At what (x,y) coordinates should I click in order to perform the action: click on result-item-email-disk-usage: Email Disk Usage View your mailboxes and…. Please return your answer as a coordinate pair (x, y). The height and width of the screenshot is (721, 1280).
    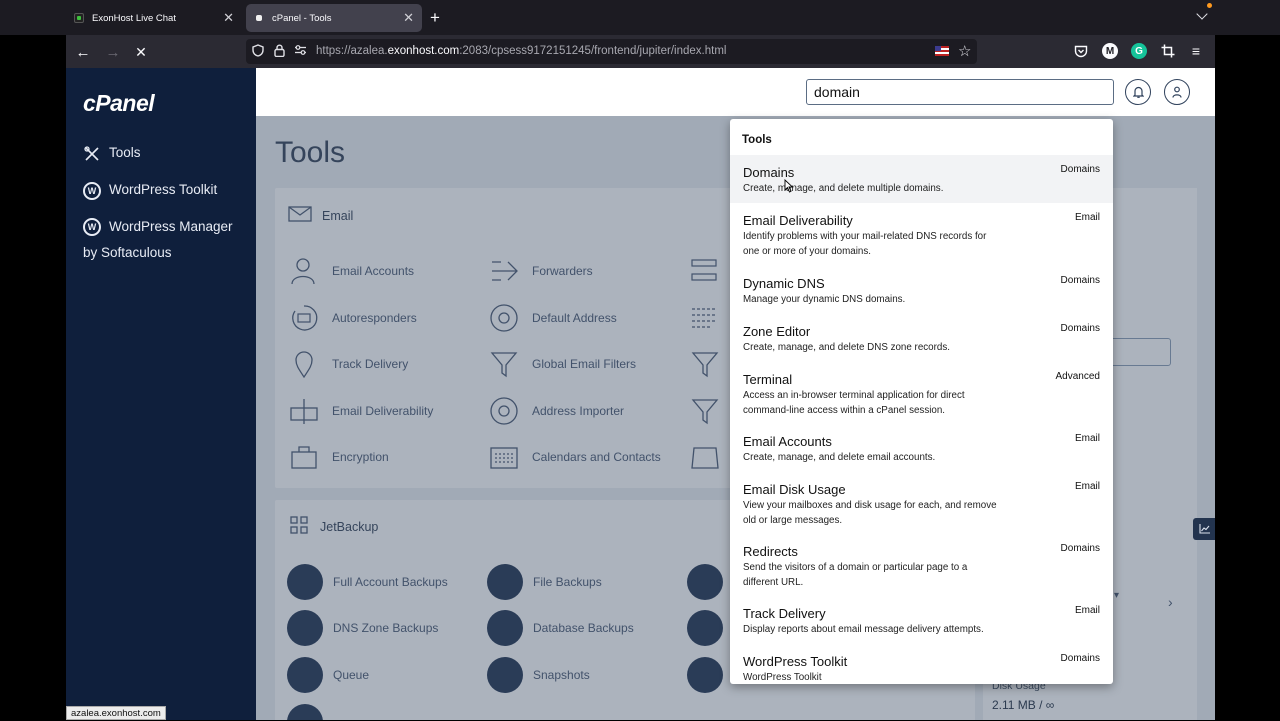
    Looking at the image, I should click on (921, 502).